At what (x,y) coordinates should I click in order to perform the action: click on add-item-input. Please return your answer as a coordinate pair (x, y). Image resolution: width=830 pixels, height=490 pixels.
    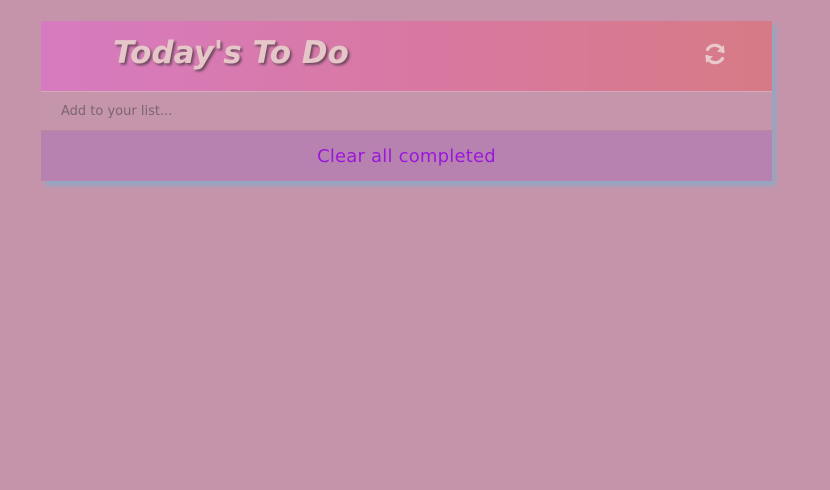
    Looking at the image, I should click on (406, 111).